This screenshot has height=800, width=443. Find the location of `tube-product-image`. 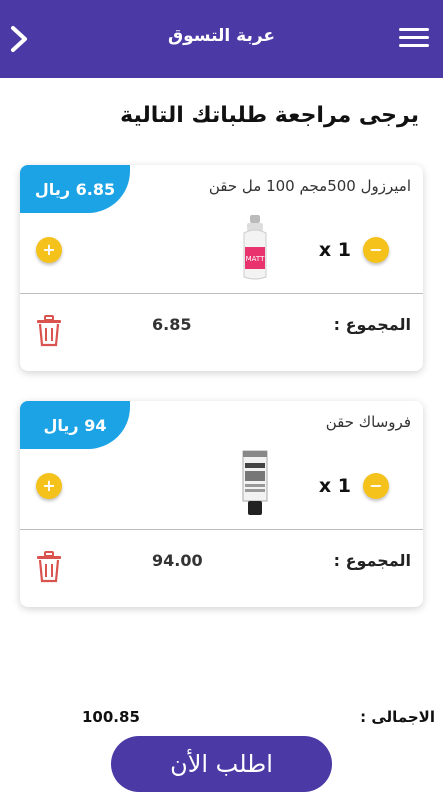

tube-product-image is located at coordinates (255, 482).